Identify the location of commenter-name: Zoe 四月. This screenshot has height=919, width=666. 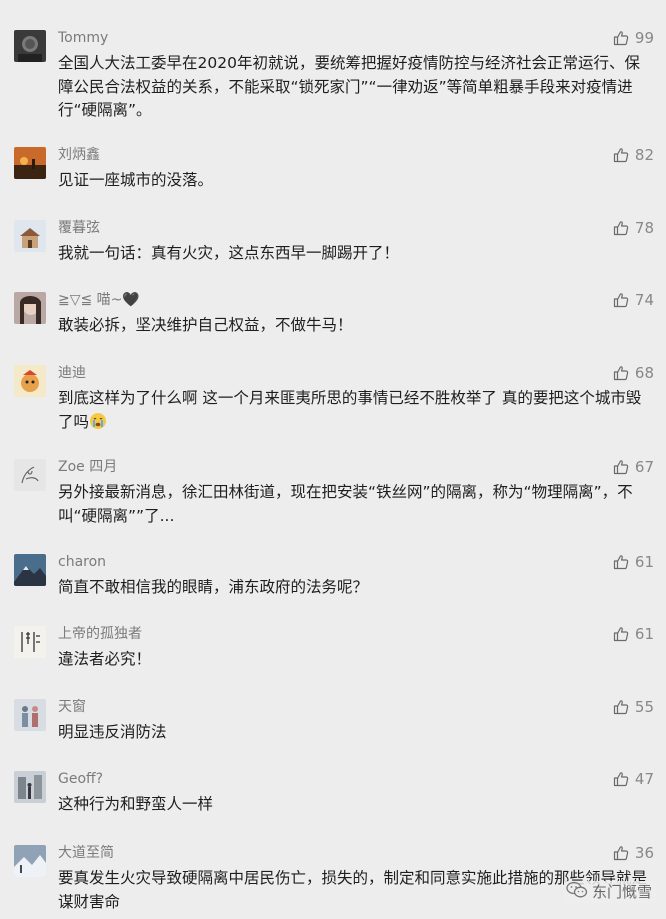
(87, 467).